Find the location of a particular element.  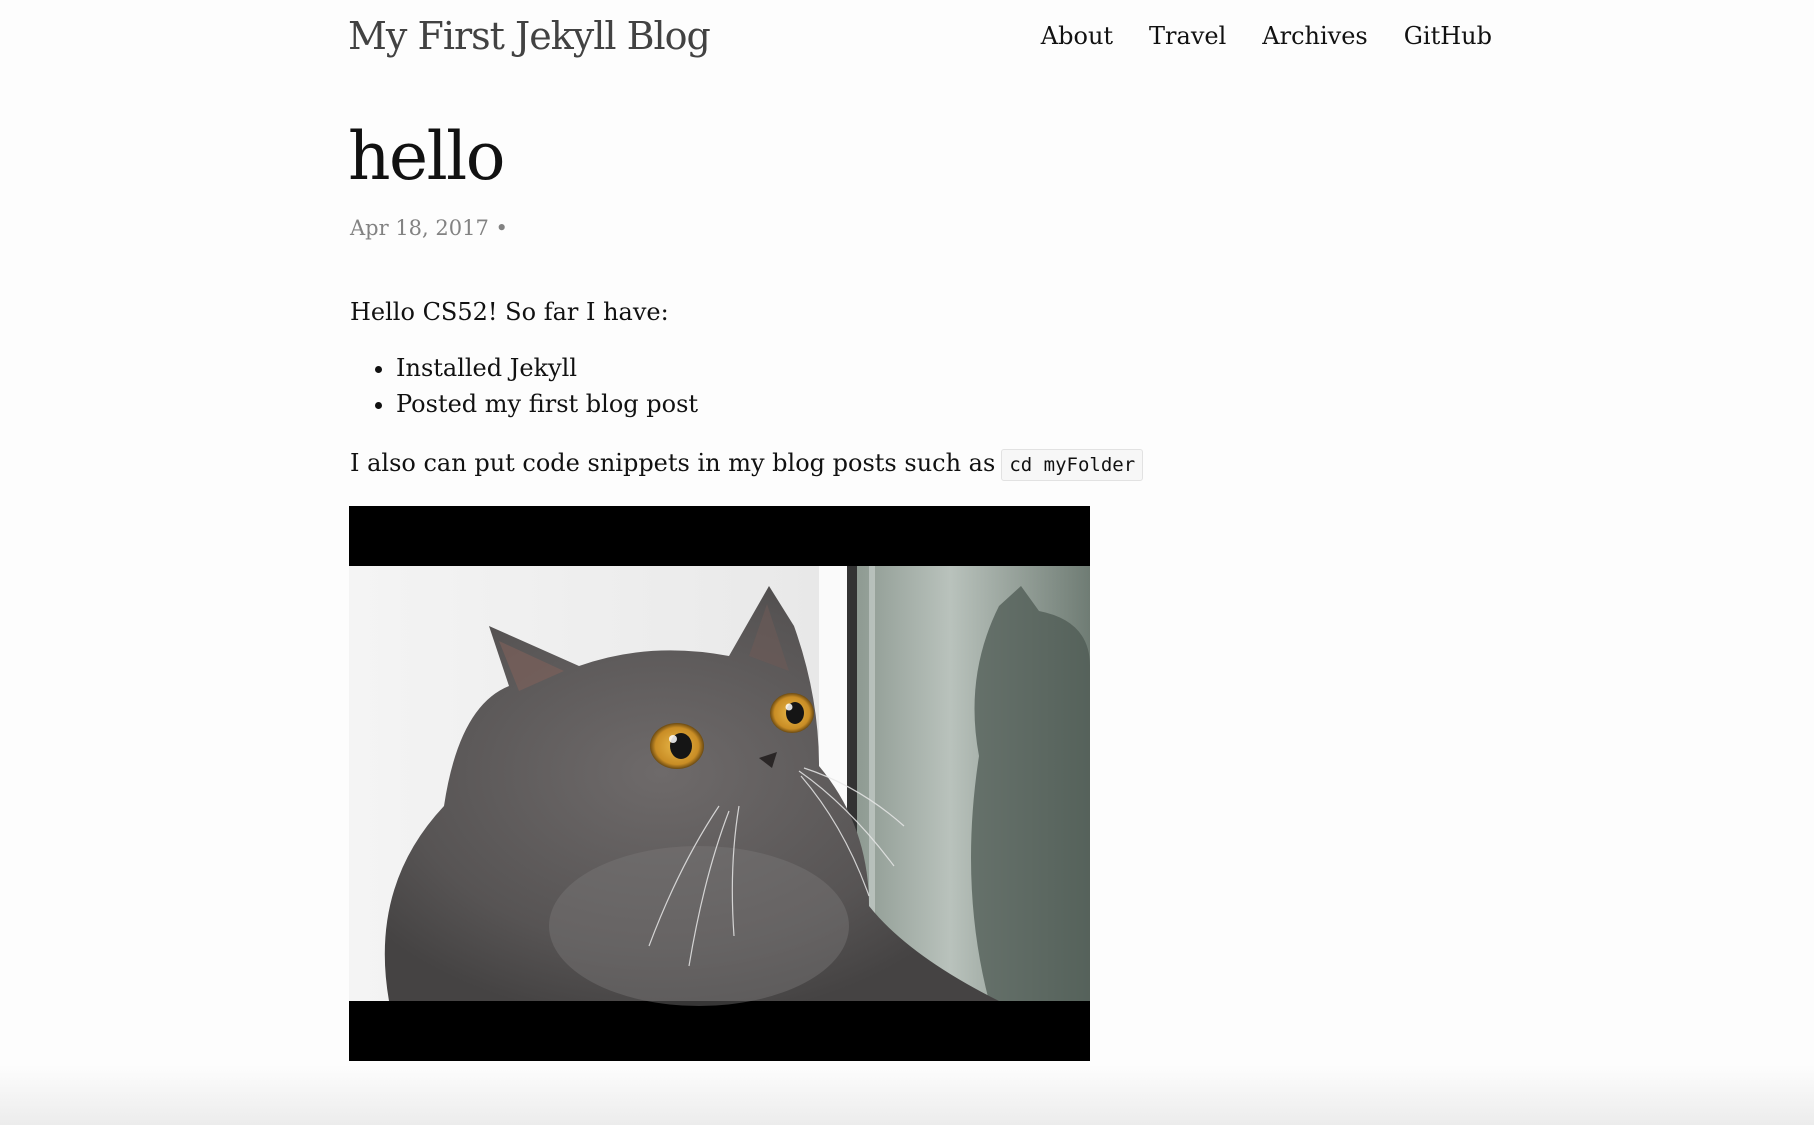

nav-link-about: About is located at coordinates (1077, 36).